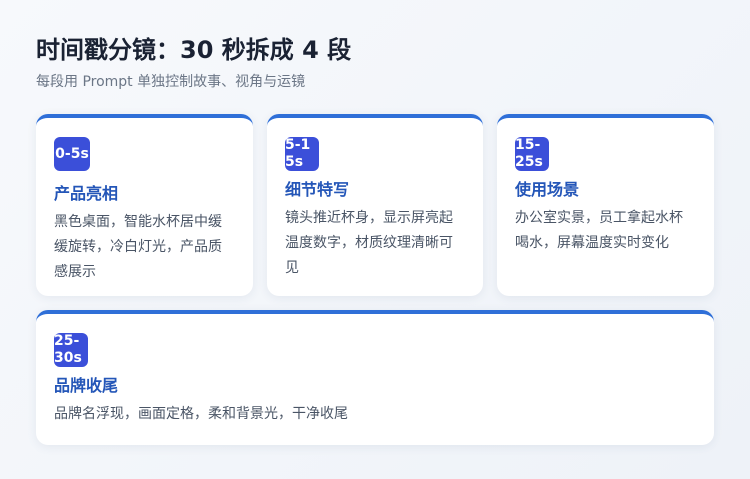 This screenshot has height=479, width=750. Describe the element at coordinates (171, 82) in the screenshot. I see `page-subtitle: 每段用 Prompt 单独控制故事、视角与运镜` at that location.